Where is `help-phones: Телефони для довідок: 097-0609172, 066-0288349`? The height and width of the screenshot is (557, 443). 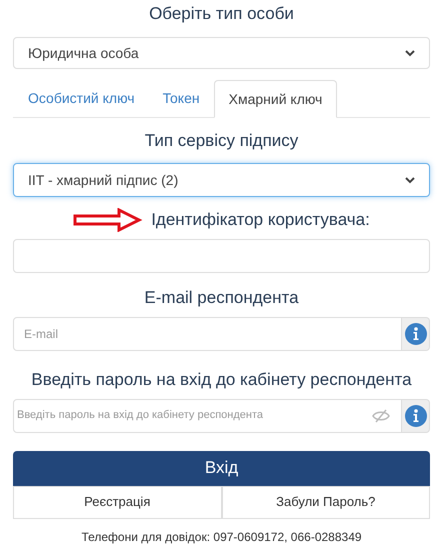 help-phones: Телефони для довідок: 097-0609172, 066-0288349 is located at coordinates (221, 537).